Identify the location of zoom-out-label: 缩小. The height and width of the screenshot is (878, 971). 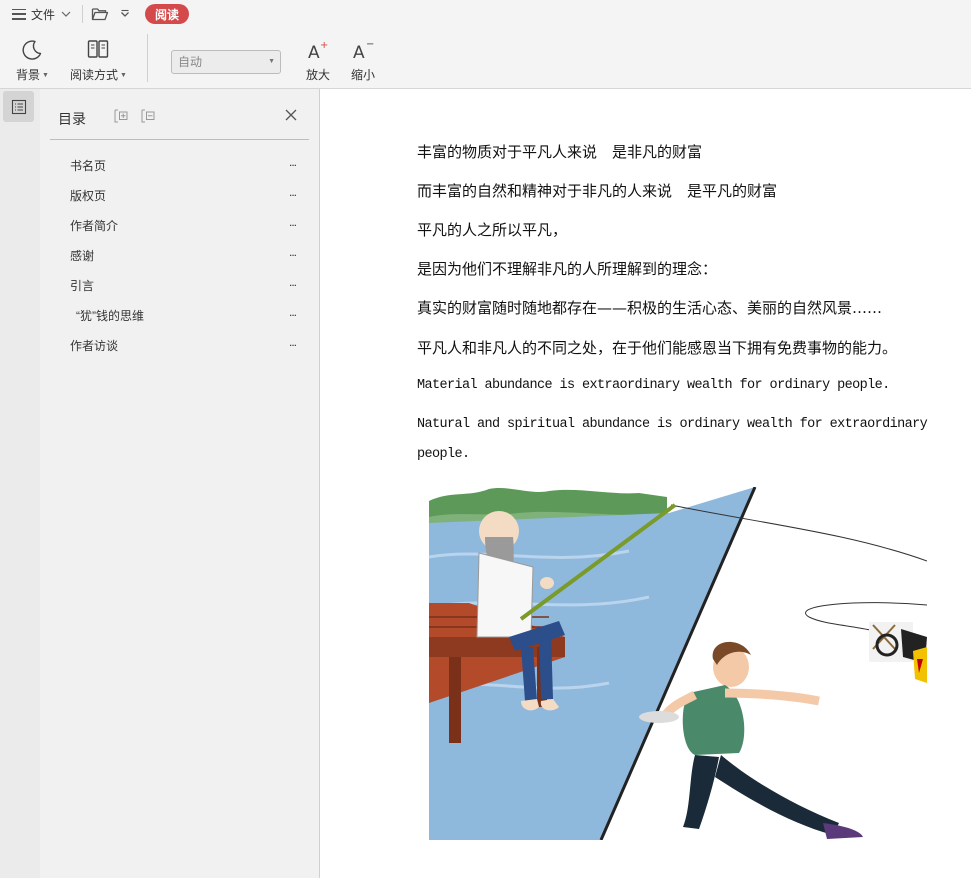
(363, 75).